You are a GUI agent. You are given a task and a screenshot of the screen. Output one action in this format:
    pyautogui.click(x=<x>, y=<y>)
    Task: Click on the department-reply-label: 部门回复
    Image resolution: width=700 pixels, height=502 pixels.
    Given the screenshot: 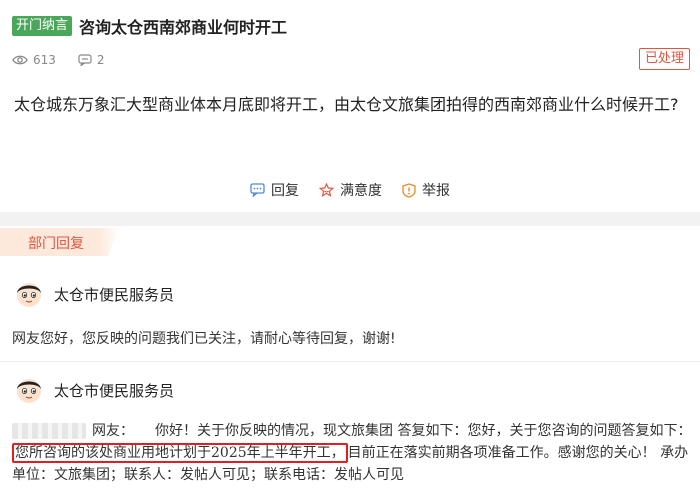 What is the action you would take?
    pyautogui.click(x=60, y=242)
    